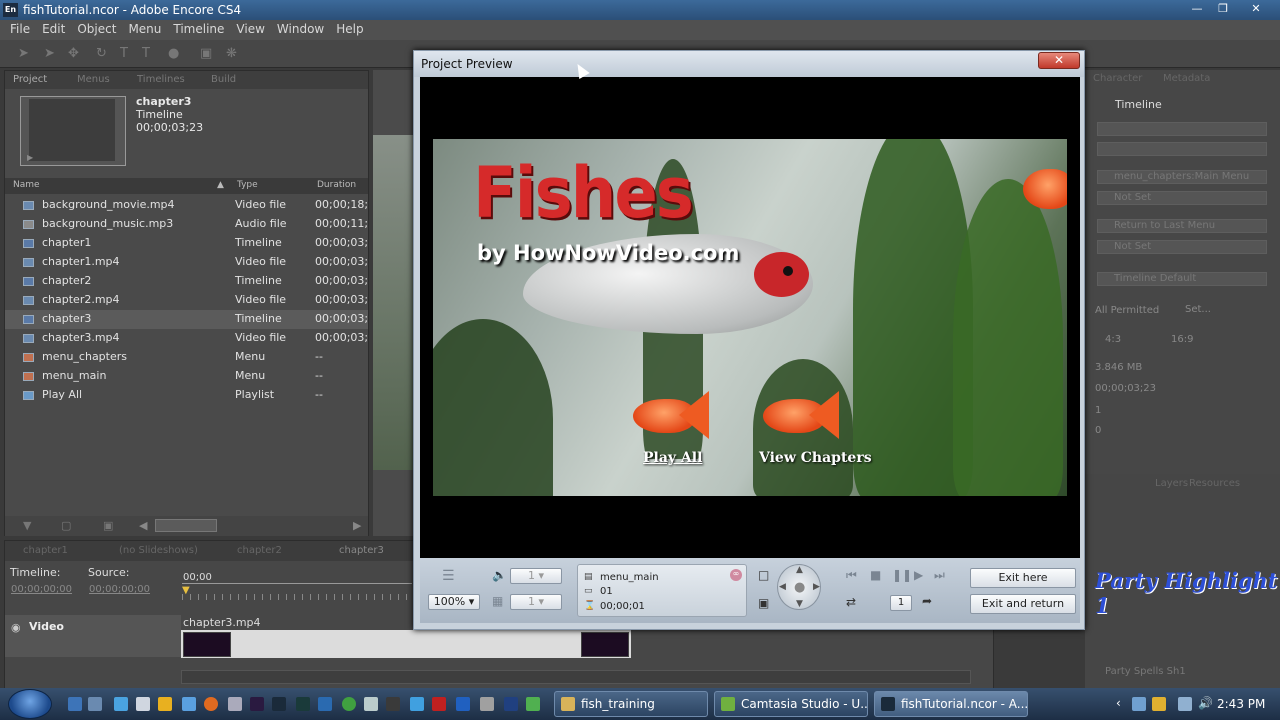  I want to click on timeline-timecode: 00;00;00;00, so click(41, 589).